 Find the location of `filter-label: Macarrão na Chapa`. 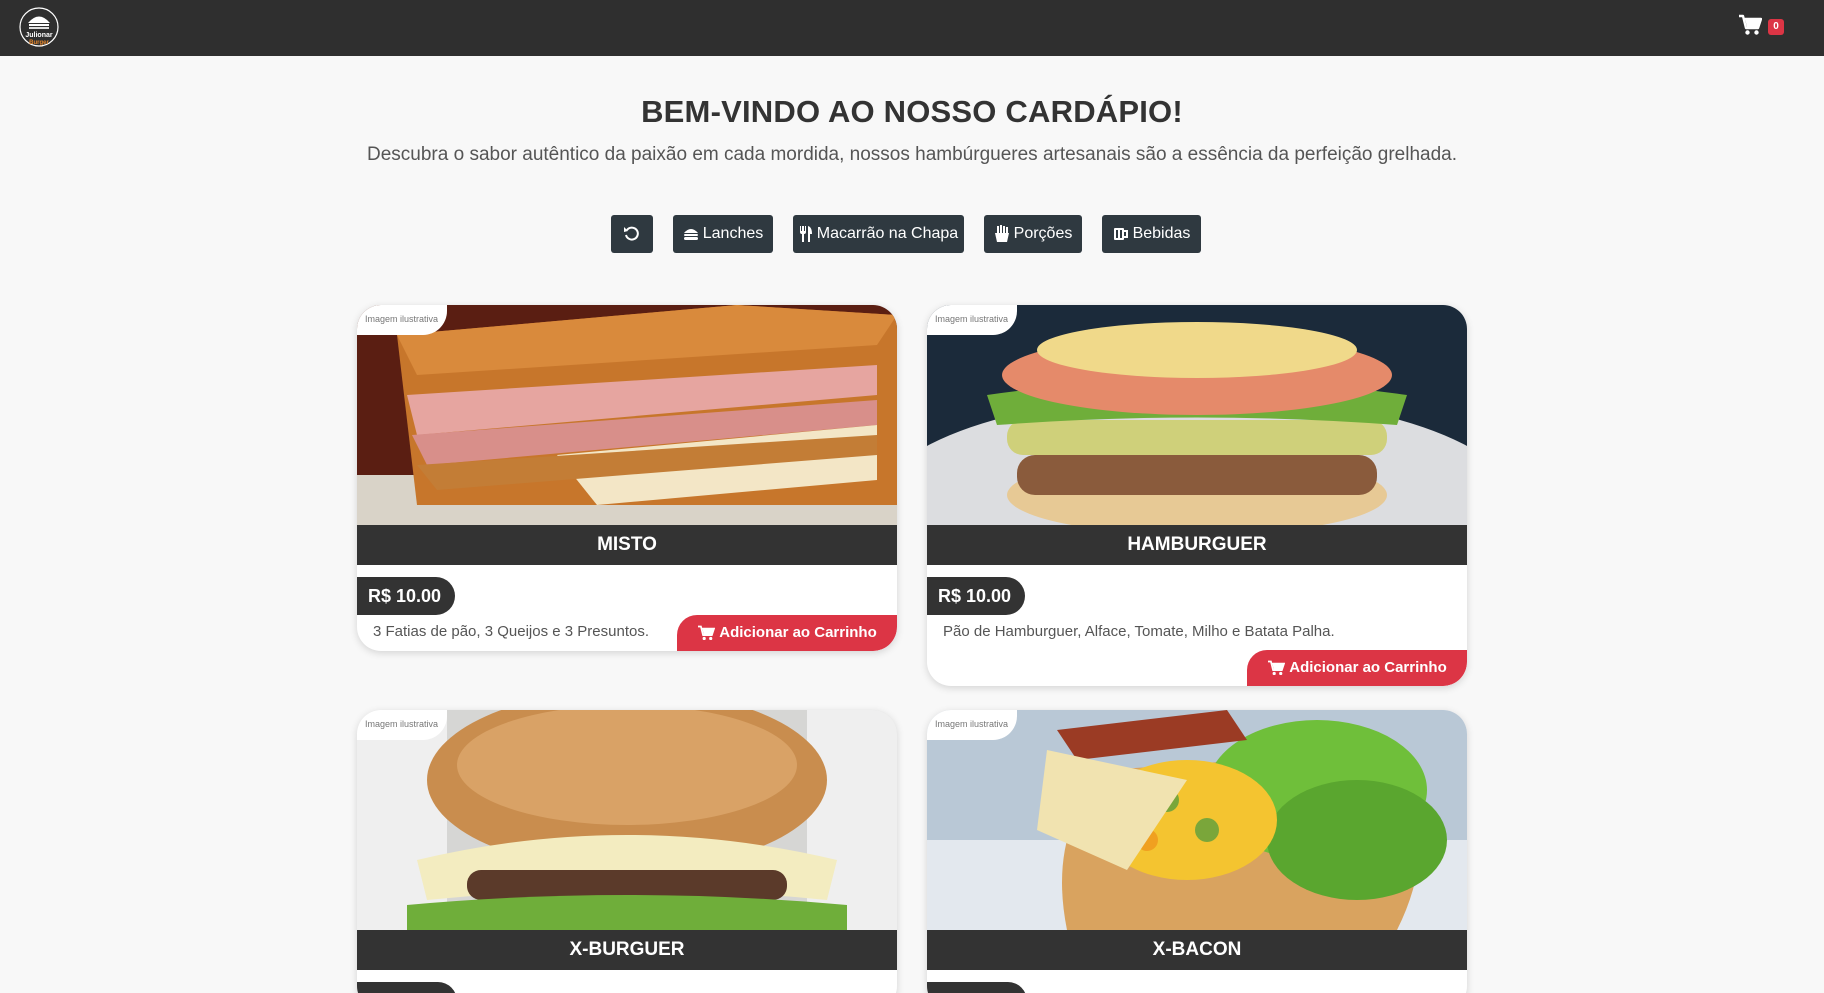

filter-label: Macarrão na Chapa is located at coordinates (887, 233).